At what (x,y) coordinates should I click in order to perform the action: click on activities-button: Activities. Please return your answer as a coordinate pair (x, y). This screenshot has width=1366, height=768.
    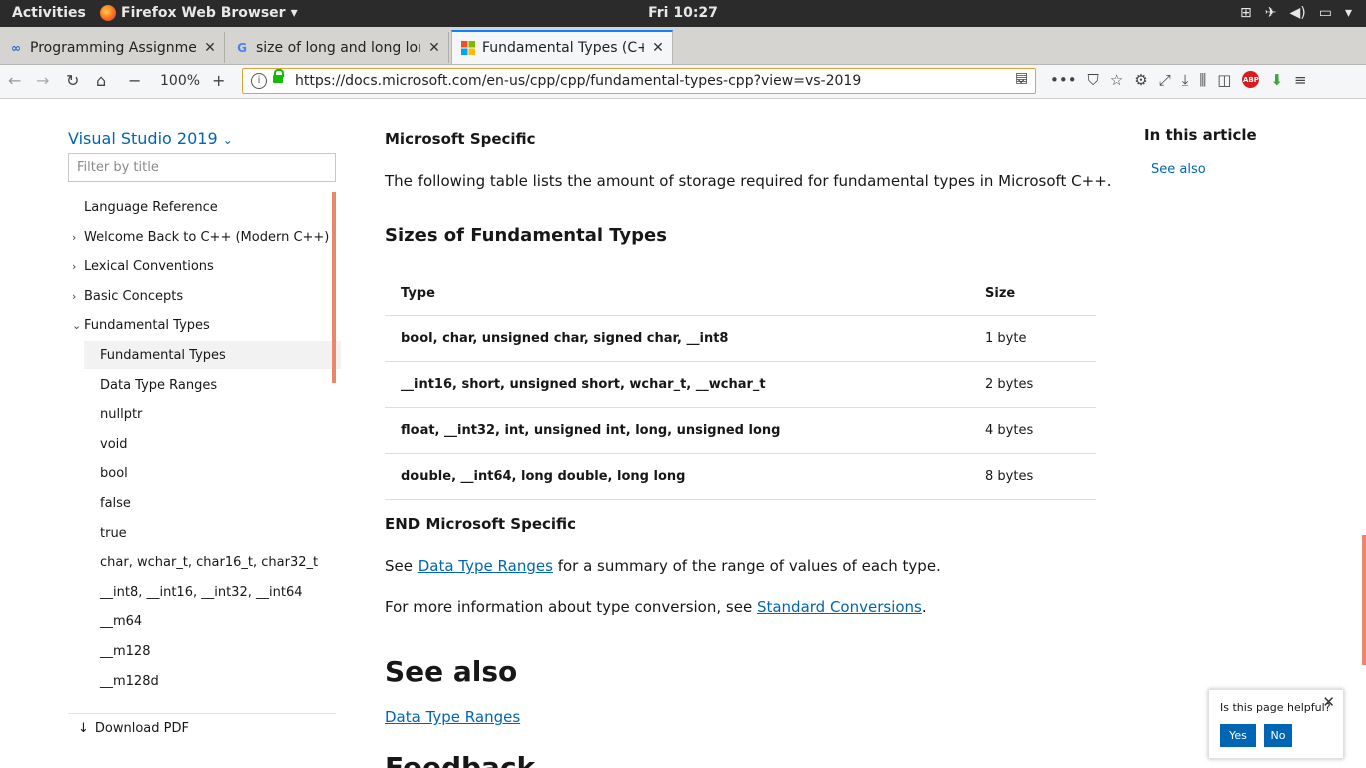
    Looking at the image, I should click on (49, 13).